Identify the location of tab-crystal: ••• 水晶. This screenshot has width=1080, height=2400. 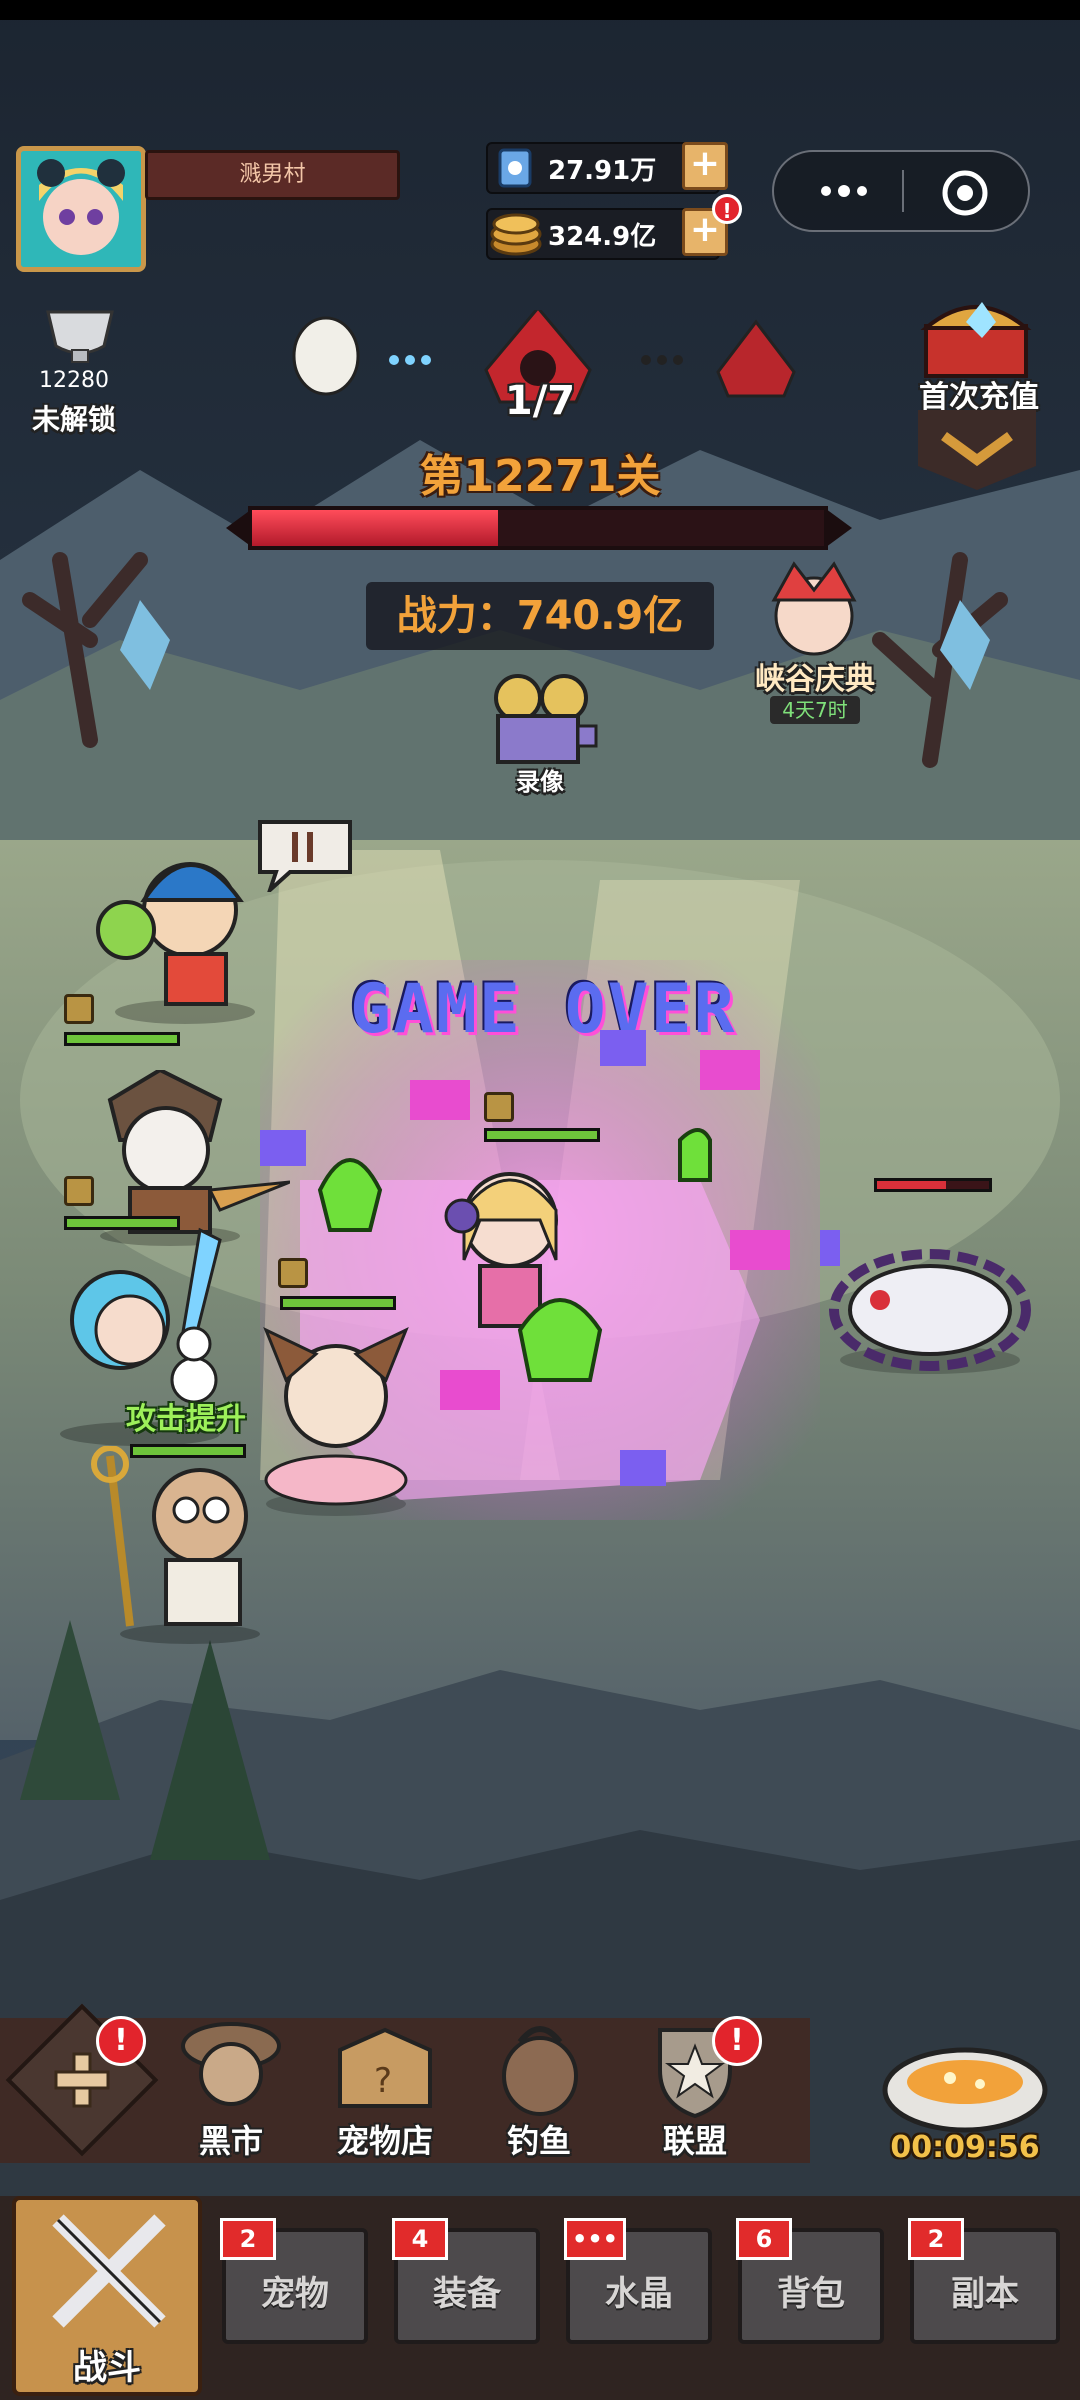
(638, 2281).